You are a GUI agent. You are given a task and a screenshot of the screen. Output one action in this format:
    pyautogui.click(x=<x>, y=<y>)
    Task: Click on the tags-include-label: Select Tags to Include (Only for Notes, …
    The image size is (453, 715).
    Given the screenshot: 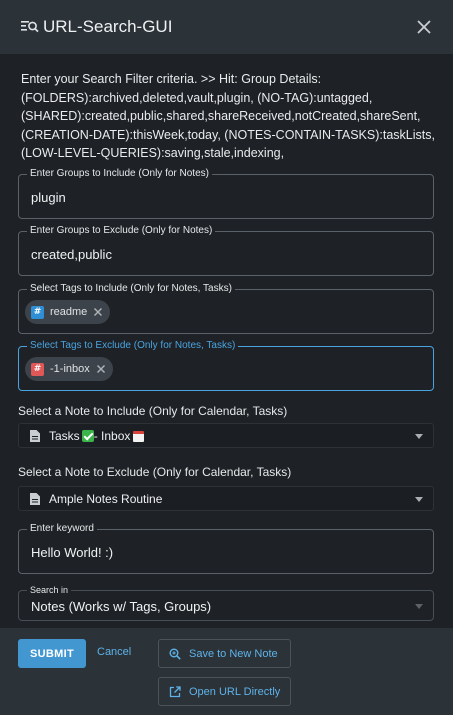 What is the action you would take?
    pyautogui.click(x=131, y=289)
    